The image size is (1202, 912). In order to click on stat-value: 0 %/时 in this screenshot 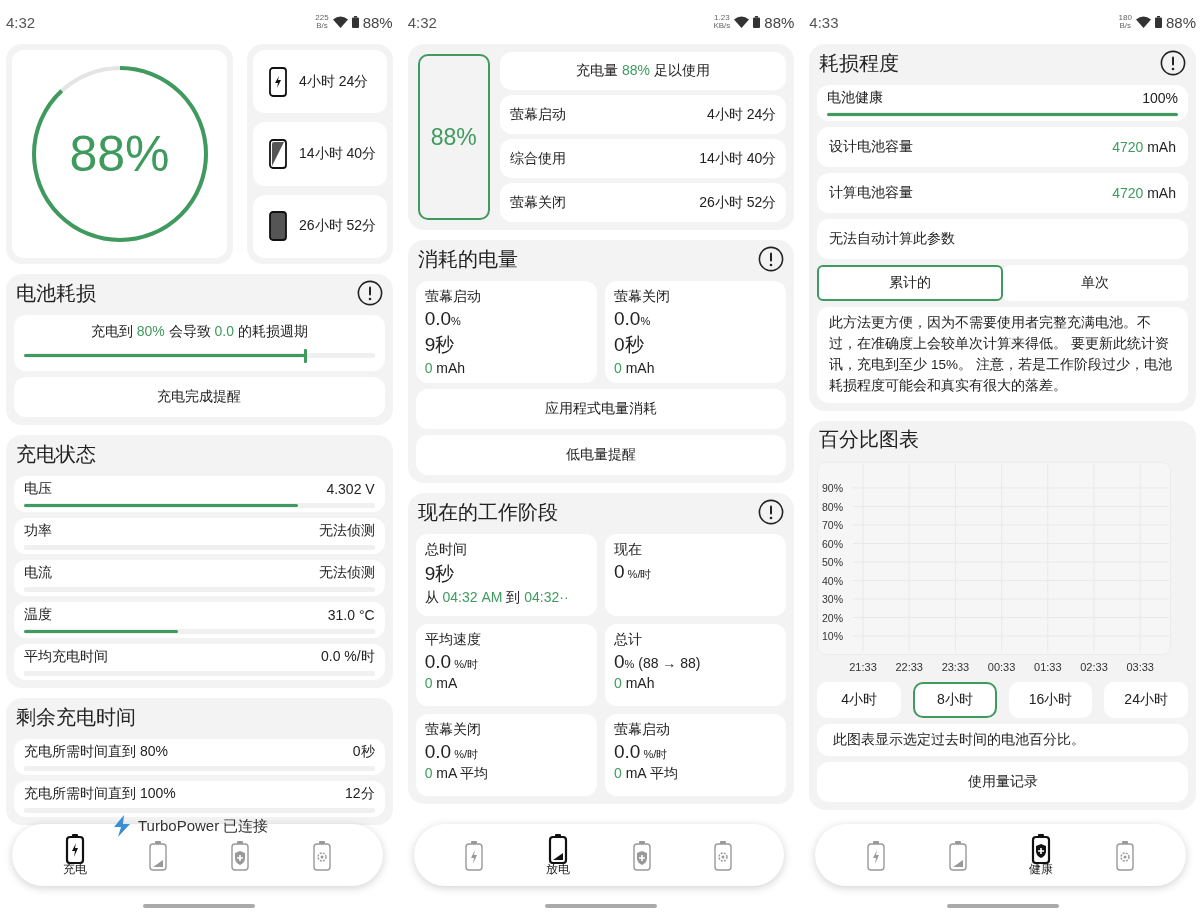, I will do `click(633, 572)`.